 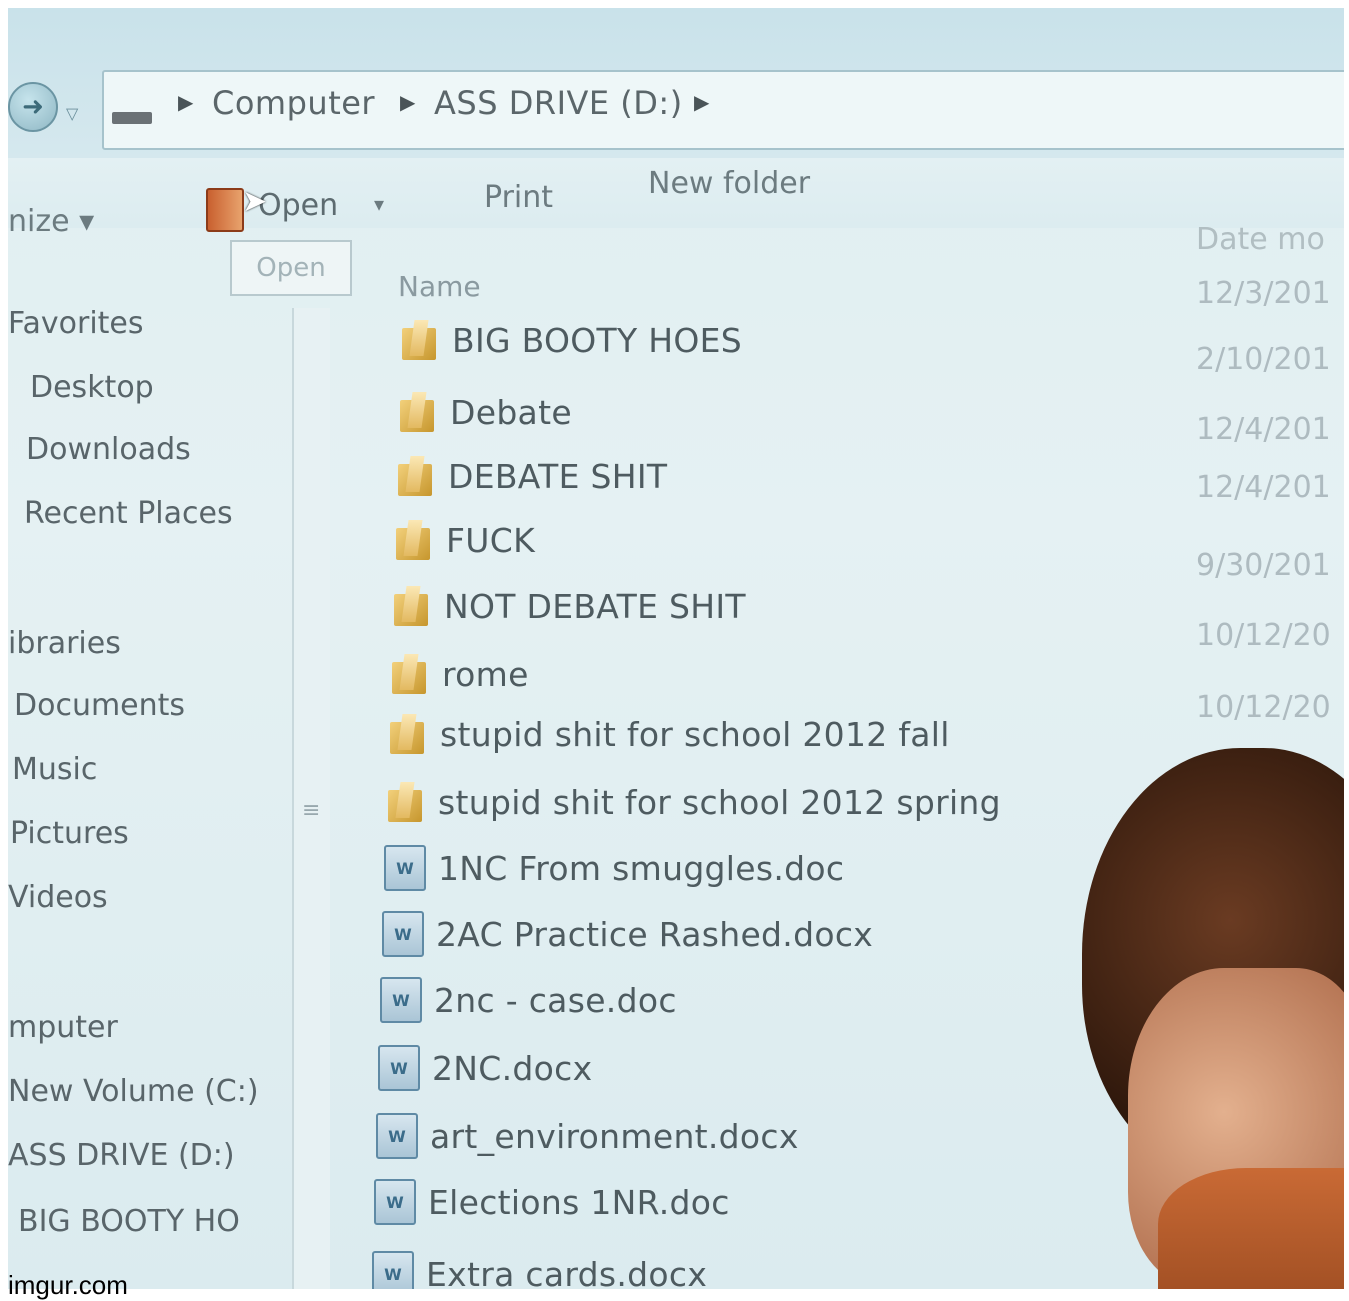 I want to click on nav-ass-drive-d: ASS DRIVE (D:), so click(x=121, y=1155).